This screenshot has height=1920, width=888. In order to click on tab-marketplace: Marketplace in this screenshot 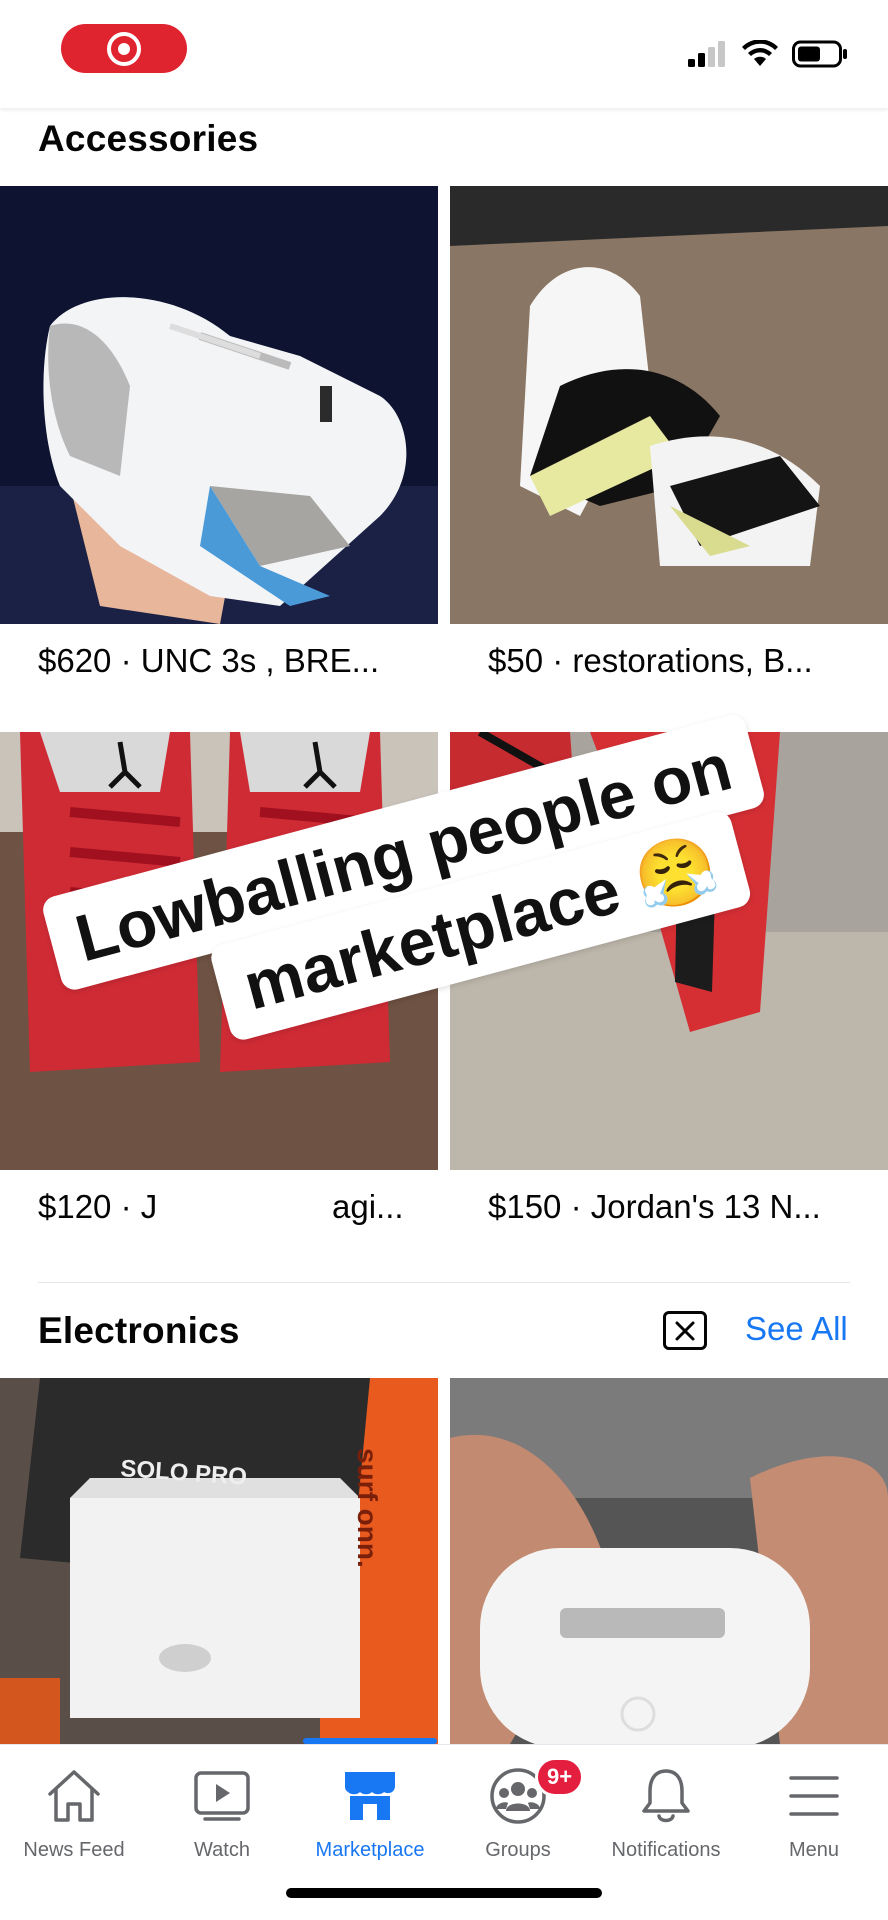, I will do `click(370, 1810)`.